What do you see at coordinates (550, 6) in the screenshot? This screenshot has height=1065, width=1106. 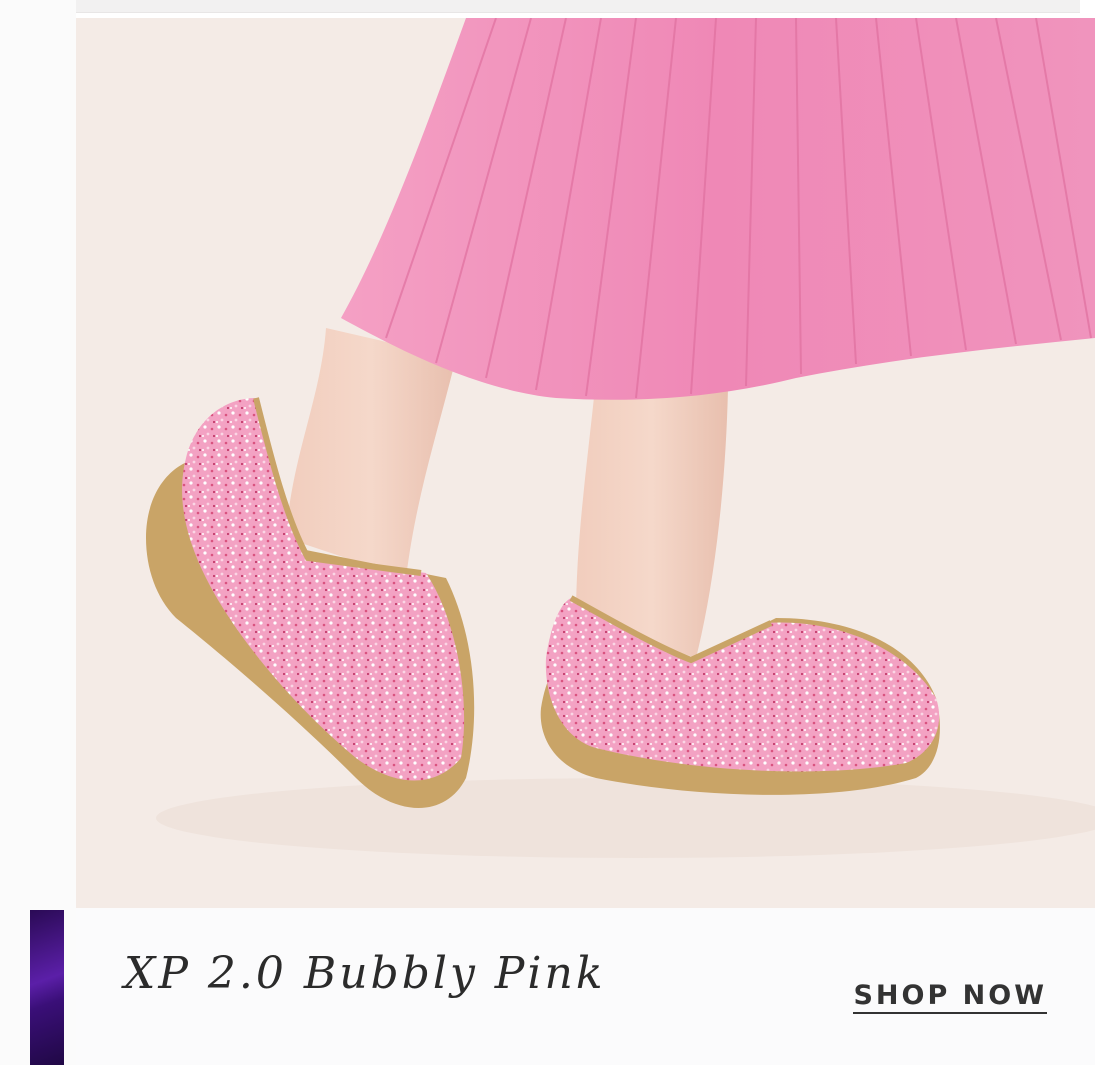 I see `previous-card-edge` at bounding box center [550, 6].